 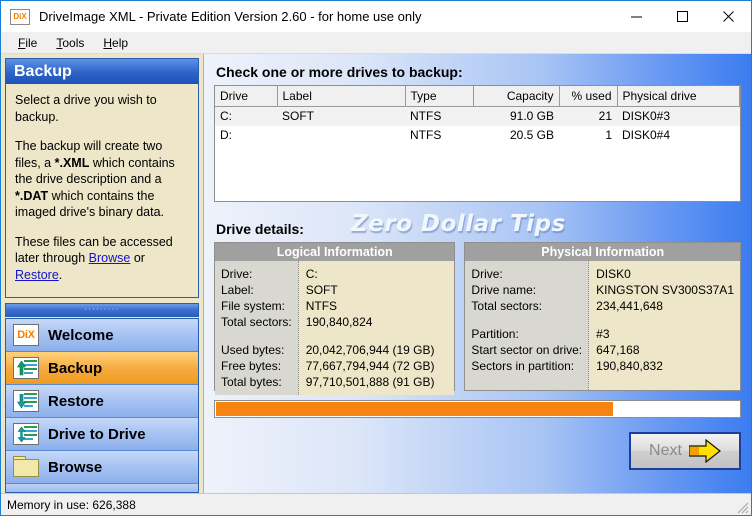 I want to click on sidebar-item-drive-to-drive-label: Drive to Drive, so click(x=97, y=434).